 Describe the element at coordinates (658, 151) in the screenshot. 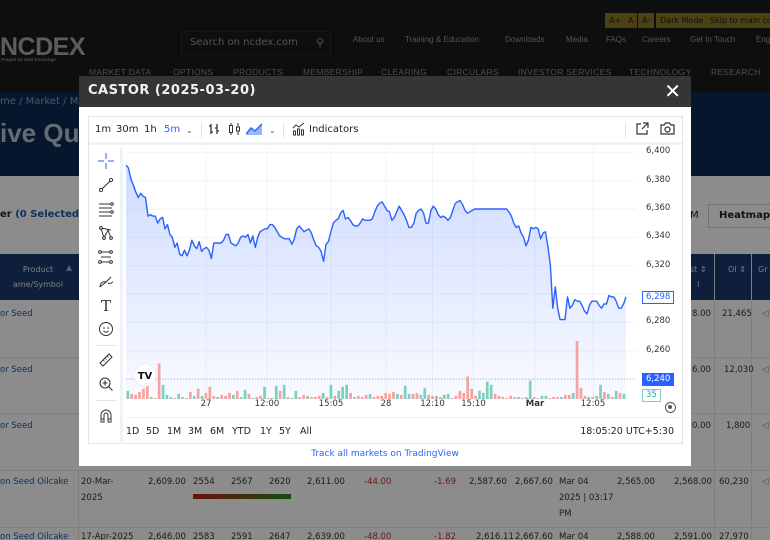

I see `y-tick-label: 6,400` at that location.